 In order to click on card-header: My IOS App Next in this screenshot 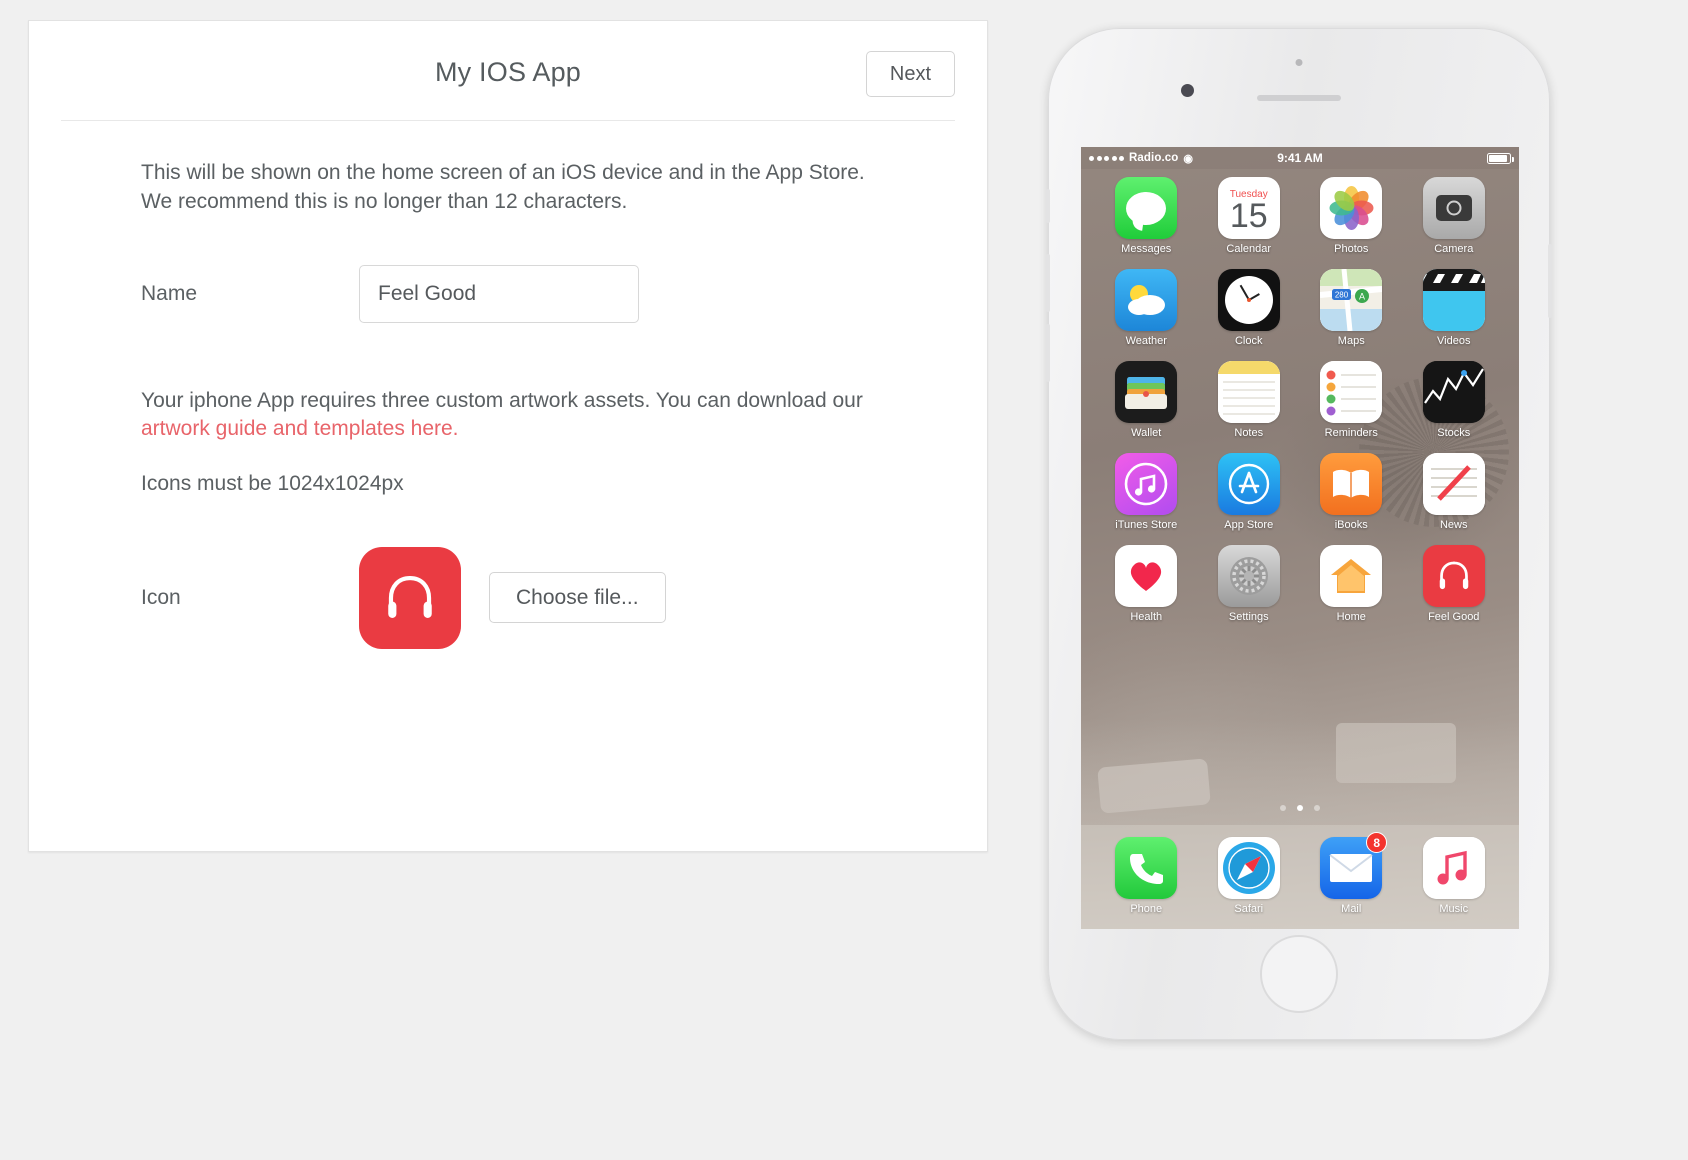, I will do `click(508, 71)`.